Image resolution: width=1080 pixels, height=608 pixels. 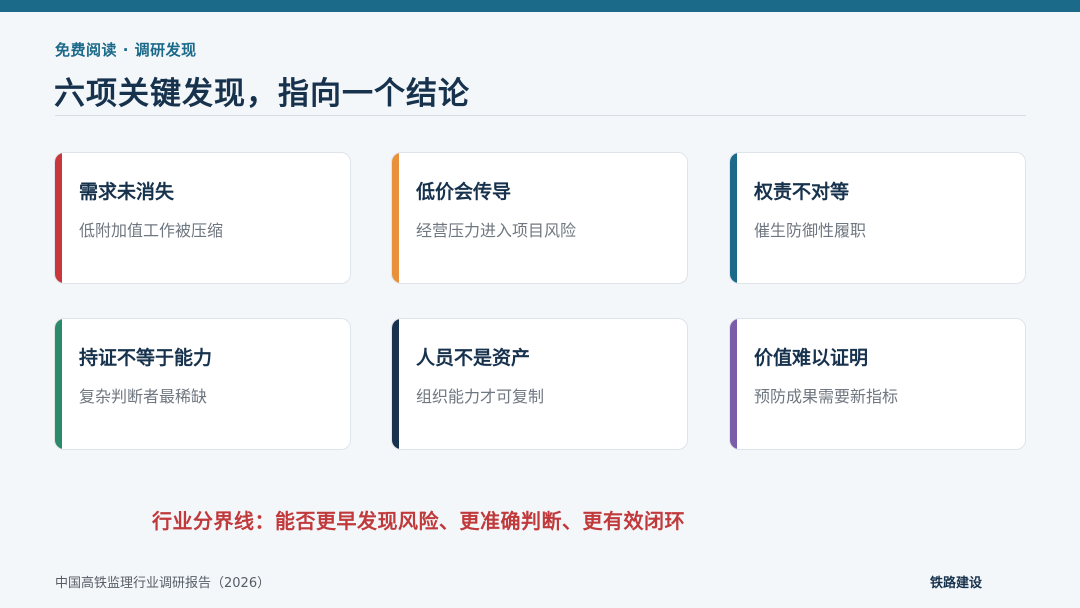 I want to click on card-description: 复杂判断者最稀缺, so click(x=143, y=396).